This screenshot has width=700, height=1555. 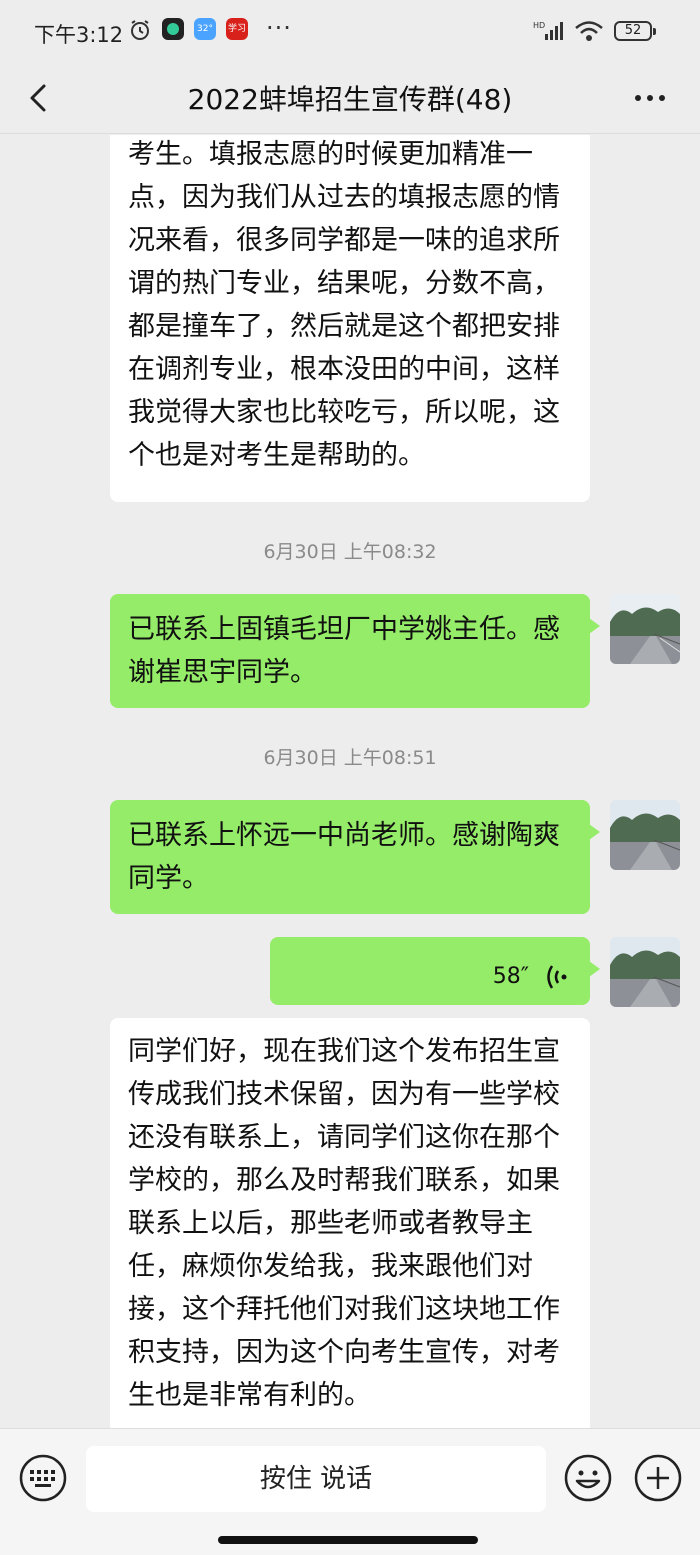 I want to click on hold-to-talk-button: 按住 说话, so click(x=316, y=1479).